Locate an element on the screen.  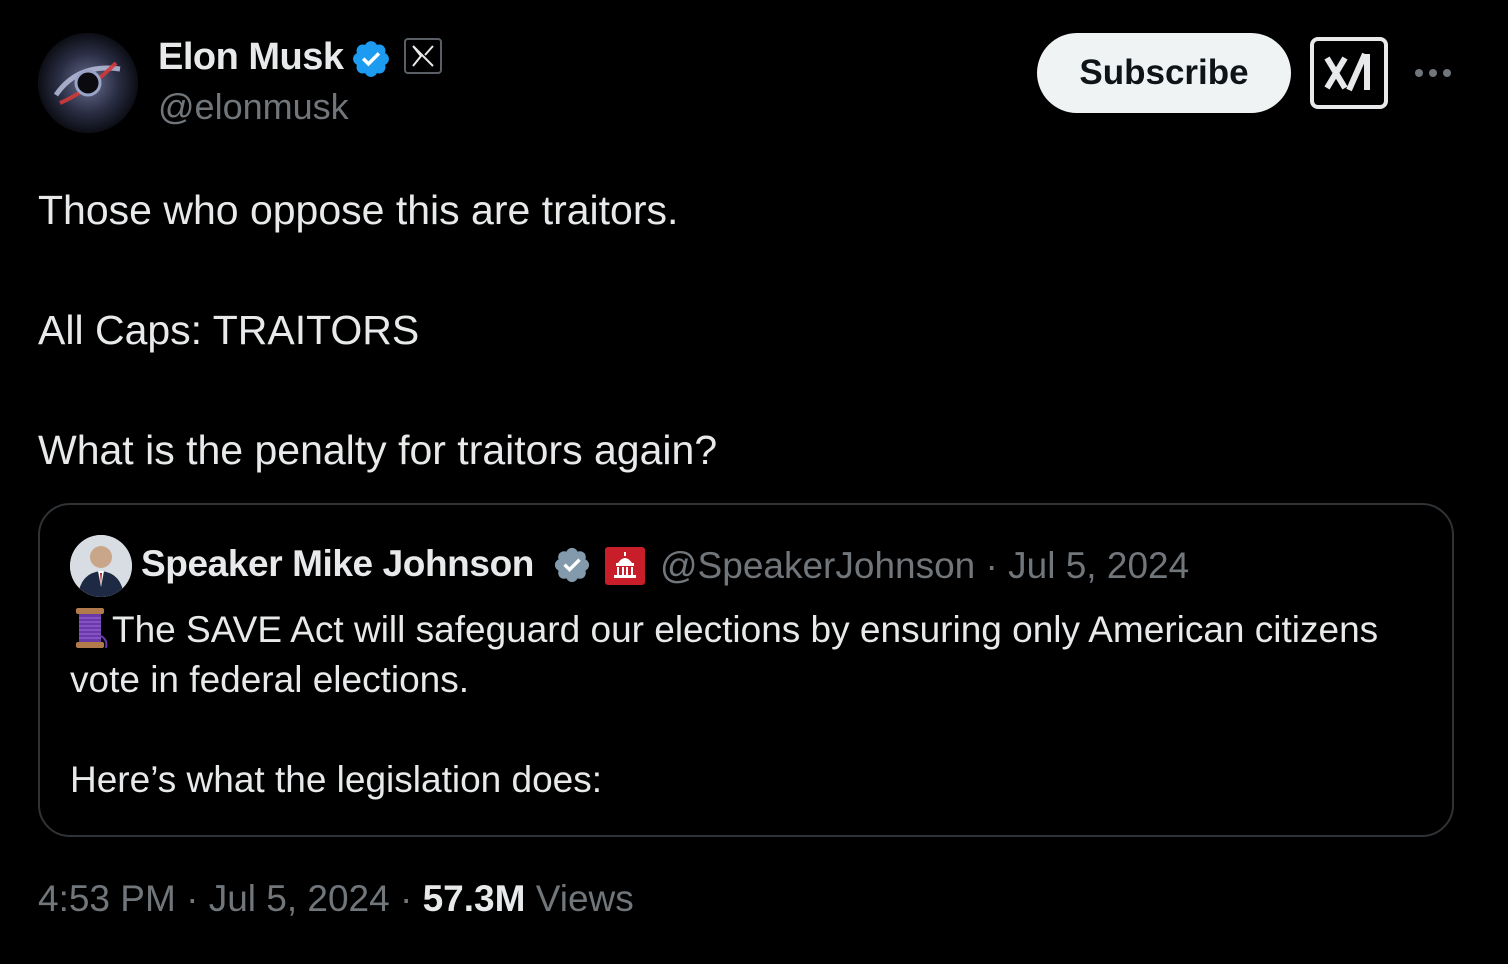
quoted-line-2: Here’s what the legislation does: is located at coordinates (336, 779).